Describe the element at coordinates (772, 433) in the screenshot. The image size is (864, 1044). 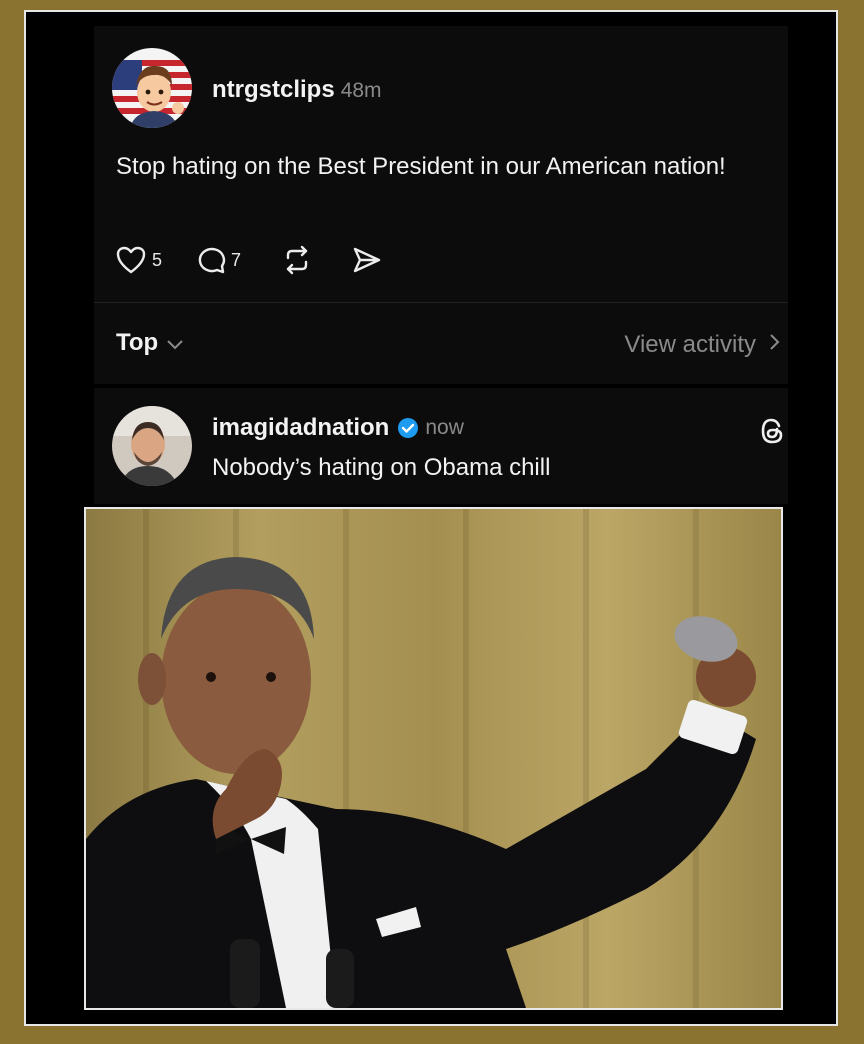
I see `threads-logo-icon` at that location.